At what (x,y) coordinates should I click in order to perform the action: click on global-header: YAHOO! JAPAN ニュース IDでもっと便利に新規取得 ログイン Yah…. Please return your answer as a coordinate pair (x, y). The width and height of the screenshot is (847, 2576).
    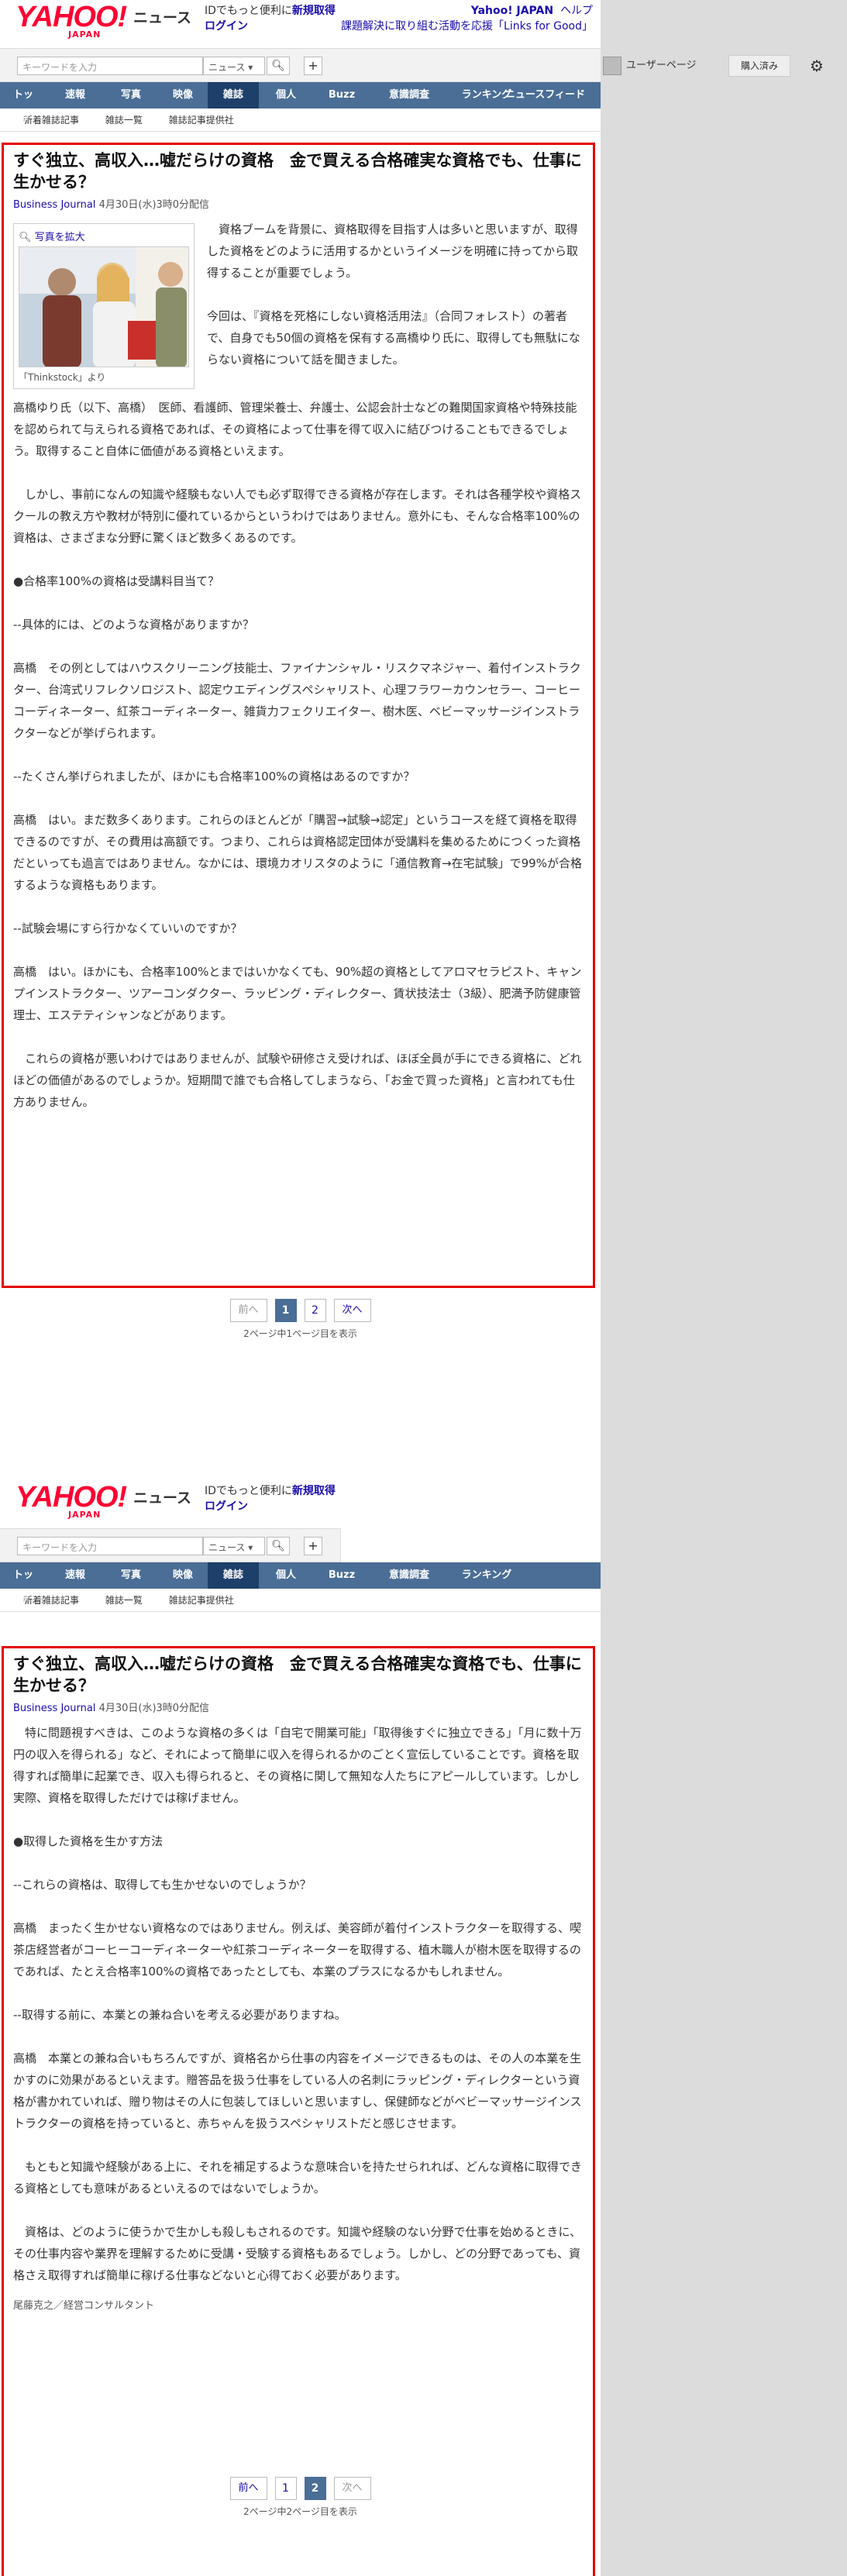
    Looking at the image, I should click on (300, 24).